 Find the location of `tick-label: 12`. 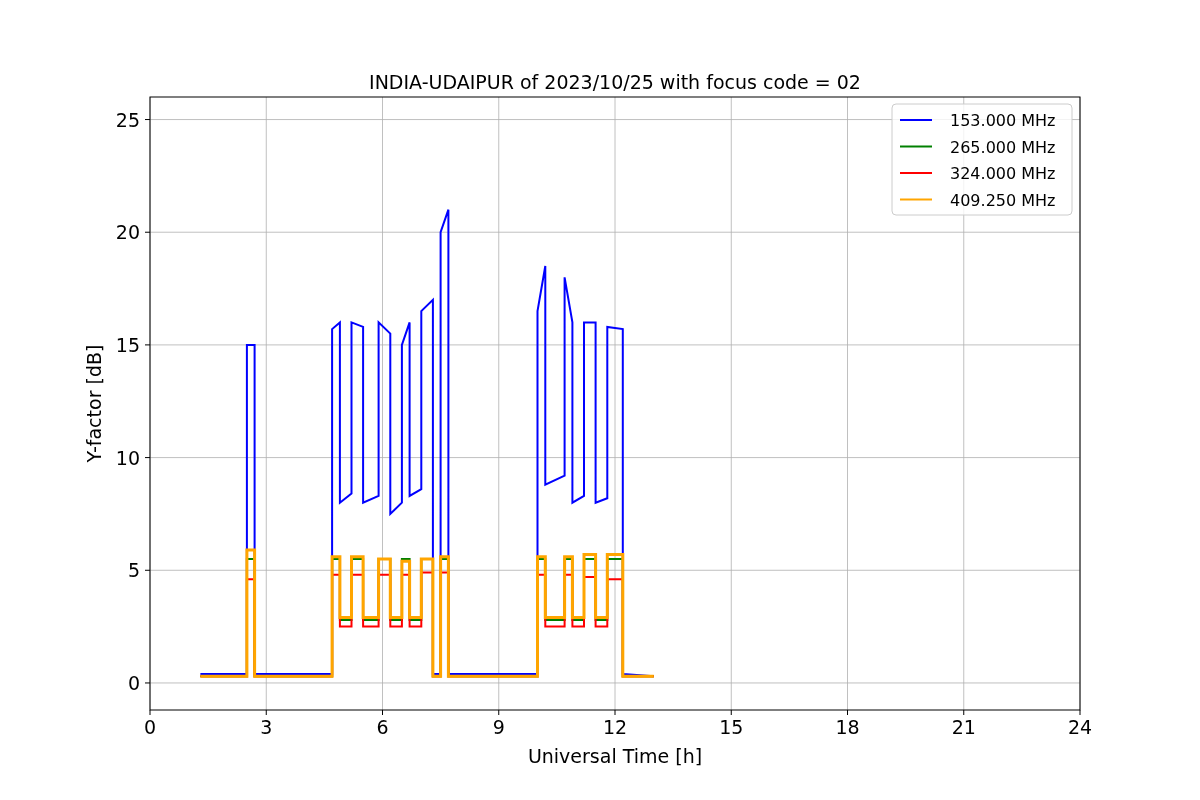

tick-label: 12 is located at coordinates (615, 727).